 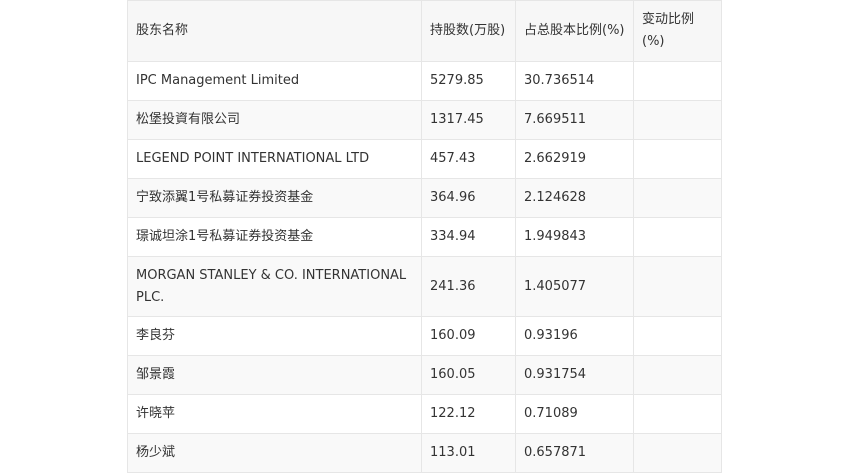 What do you see at coordinates (274, 81) in the screenshot?
I see `cell-shareholder-name: IPC Management Limited` at bounding box center [274, 81].